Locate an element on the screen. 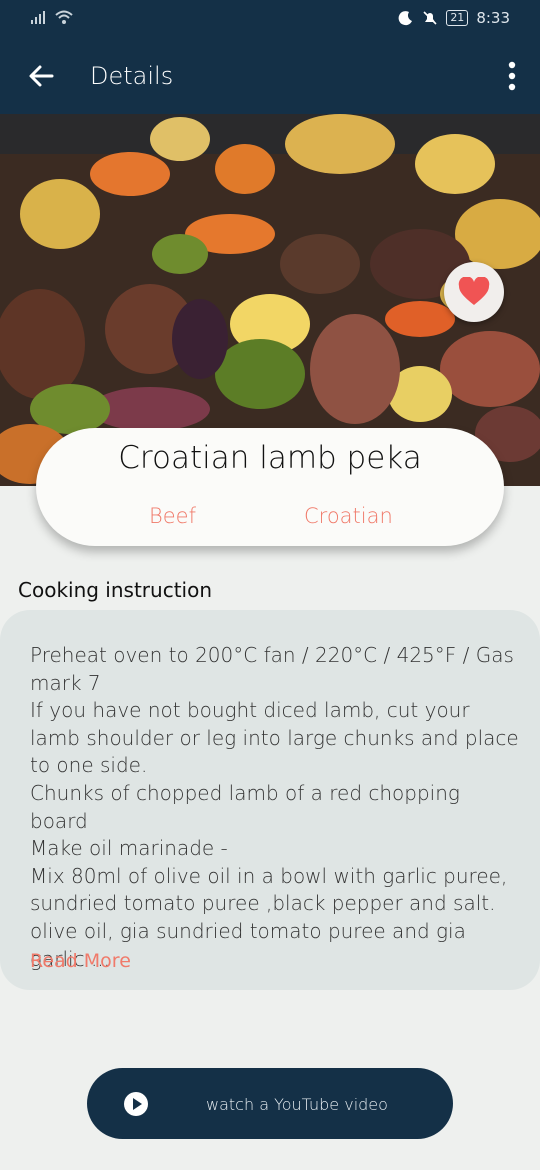 The width and height of the screenshot is (540, 1170). favorite-button is located at coordinates (474, 292).